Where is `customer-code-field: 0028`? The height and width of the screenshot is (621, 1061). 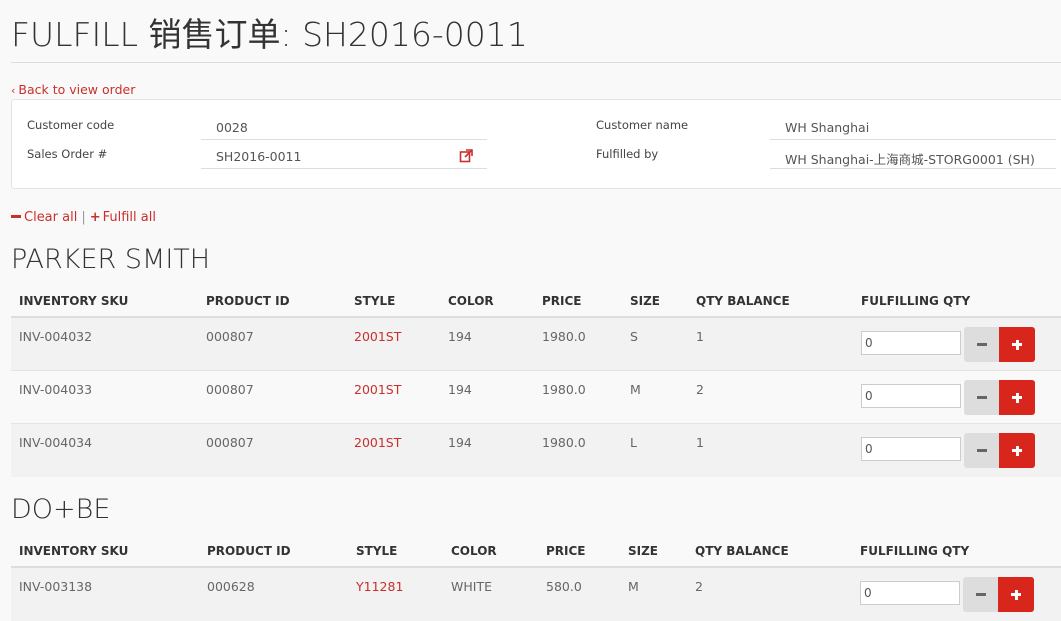 customer-code-field: 0028 is located at coordinates (344, 128).